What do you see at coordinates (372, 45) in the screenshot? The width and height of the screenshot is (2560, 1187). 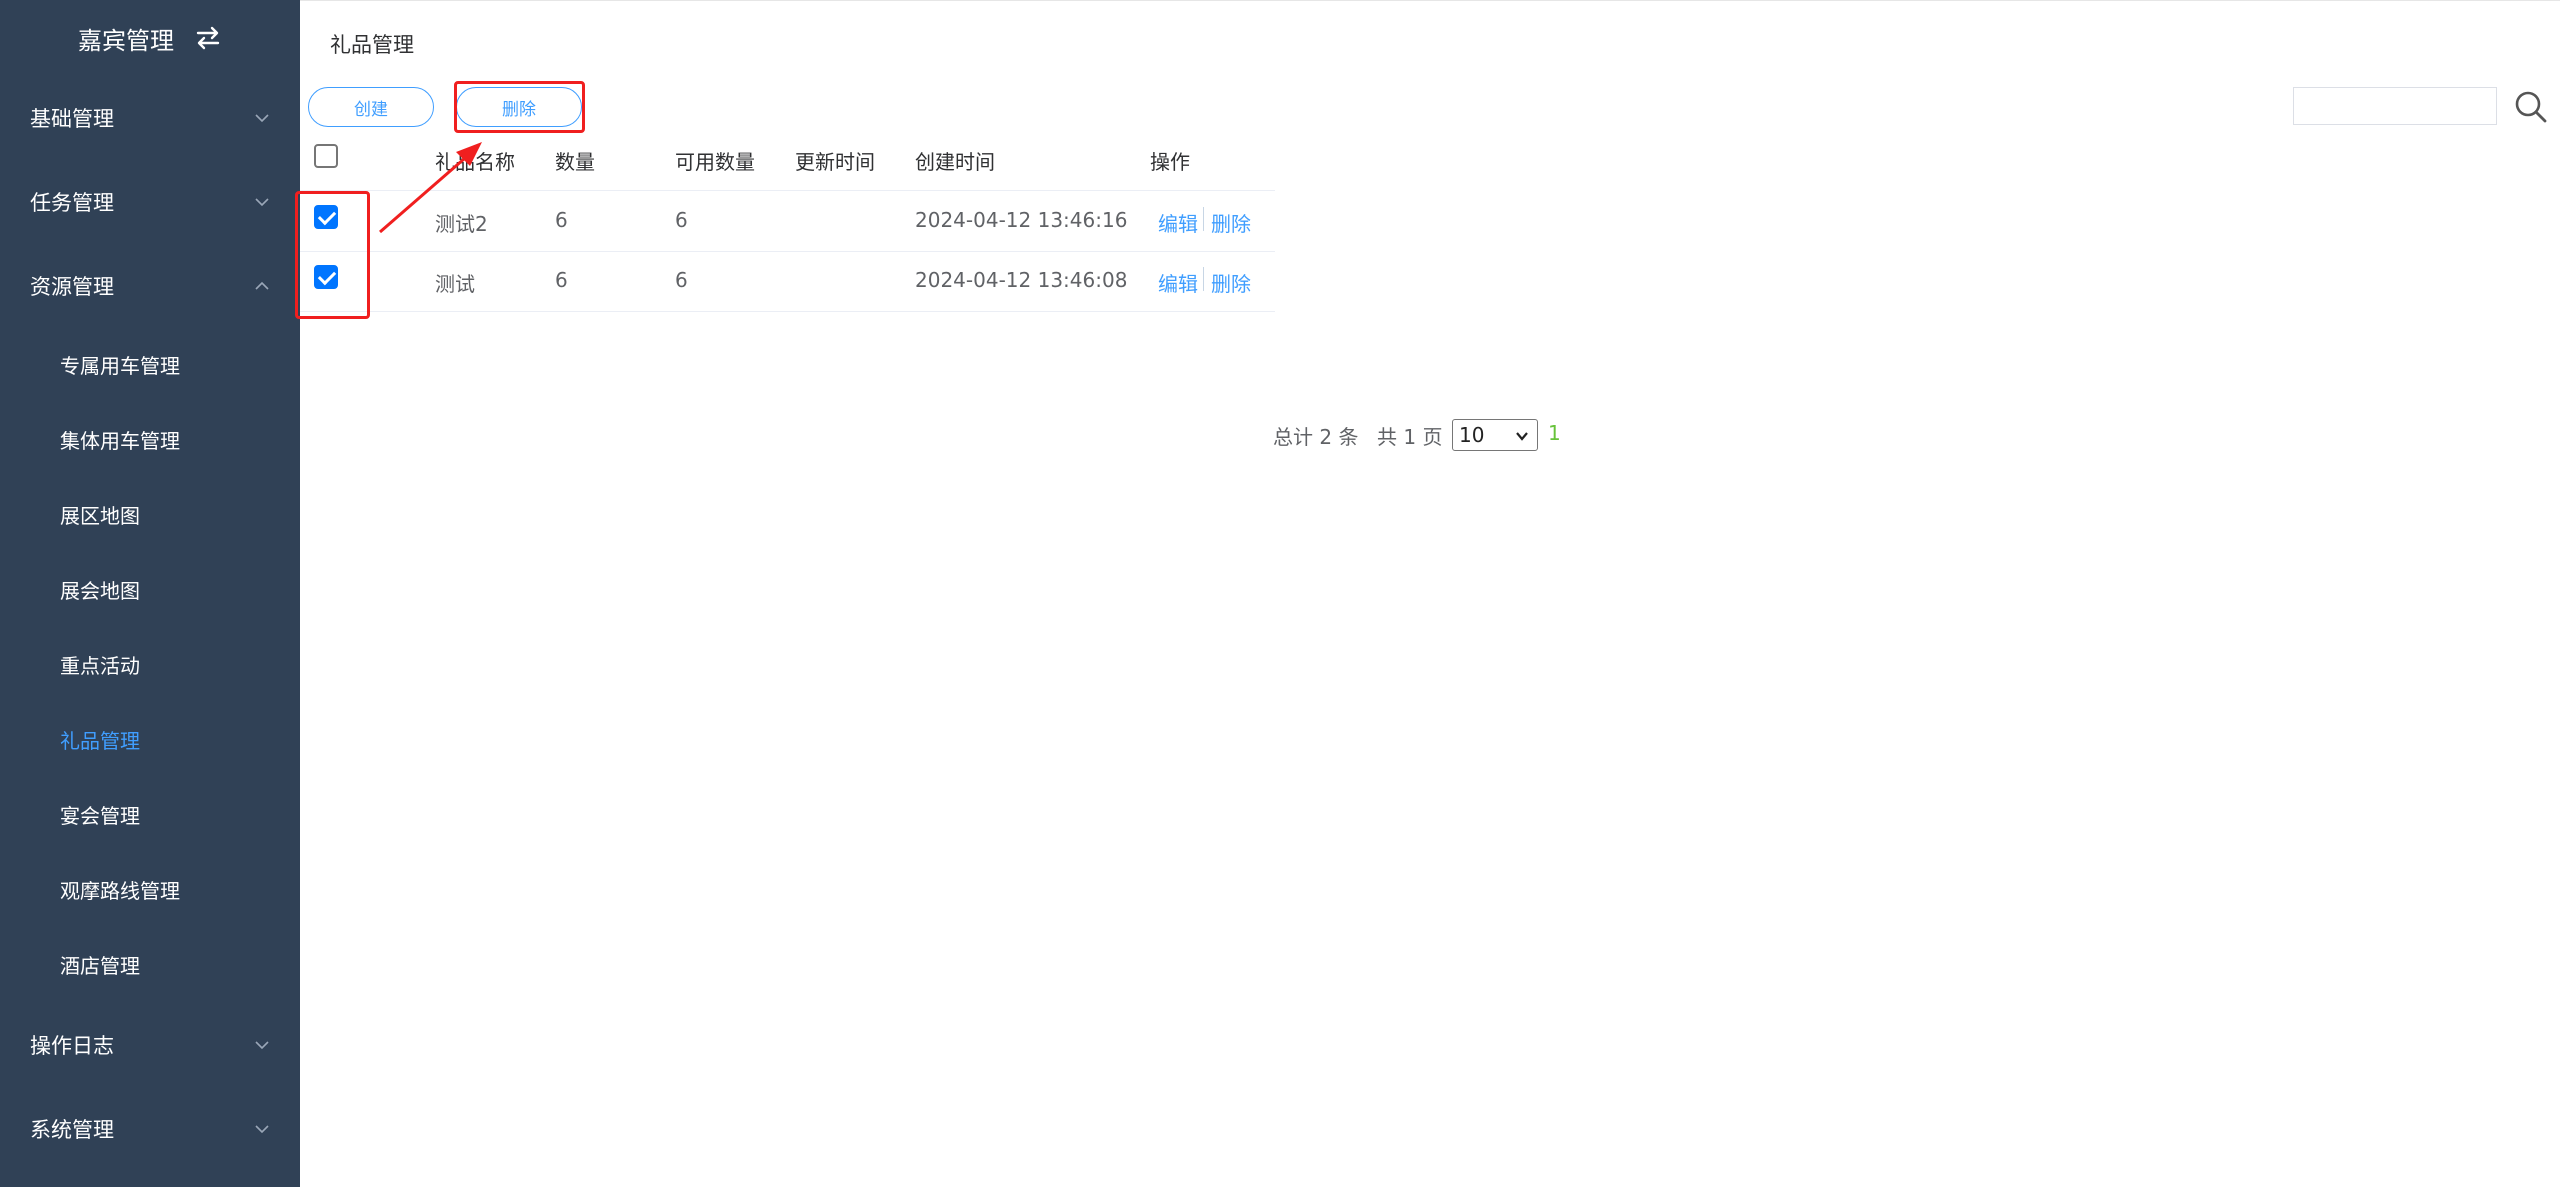 I see `page-title: 礼品管理` at bounding box center [372, 45].